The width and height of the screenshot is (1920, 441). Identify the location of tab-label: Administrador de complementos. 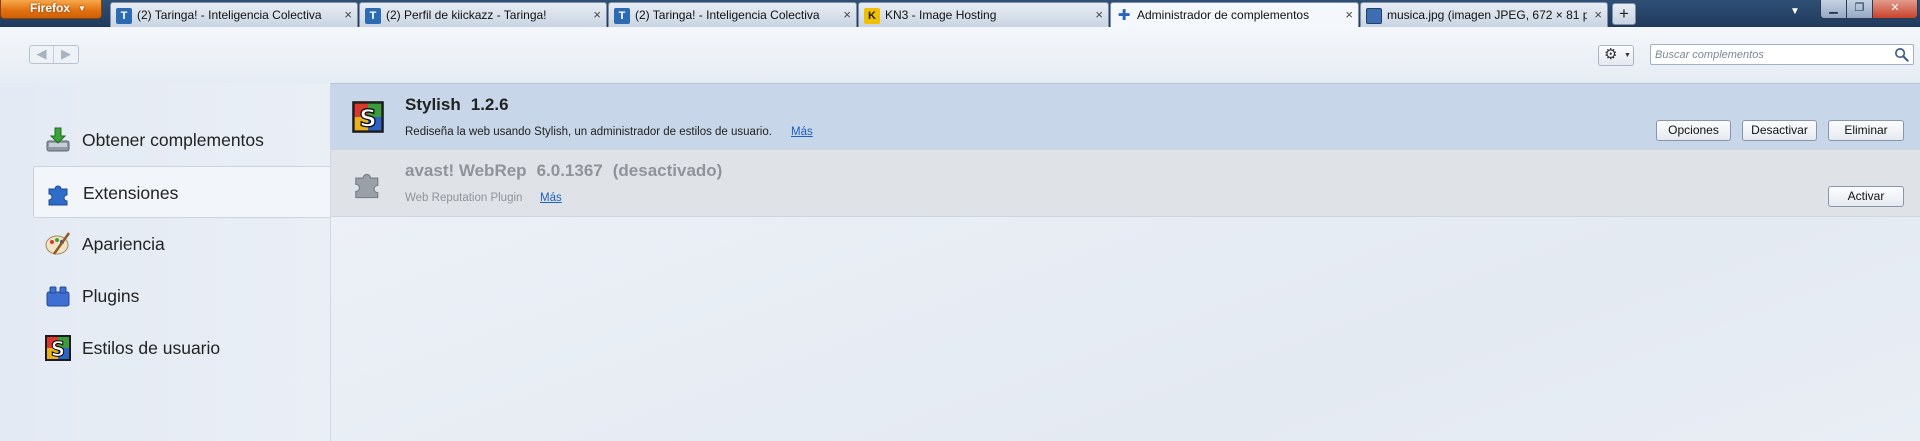
(1223, 15).